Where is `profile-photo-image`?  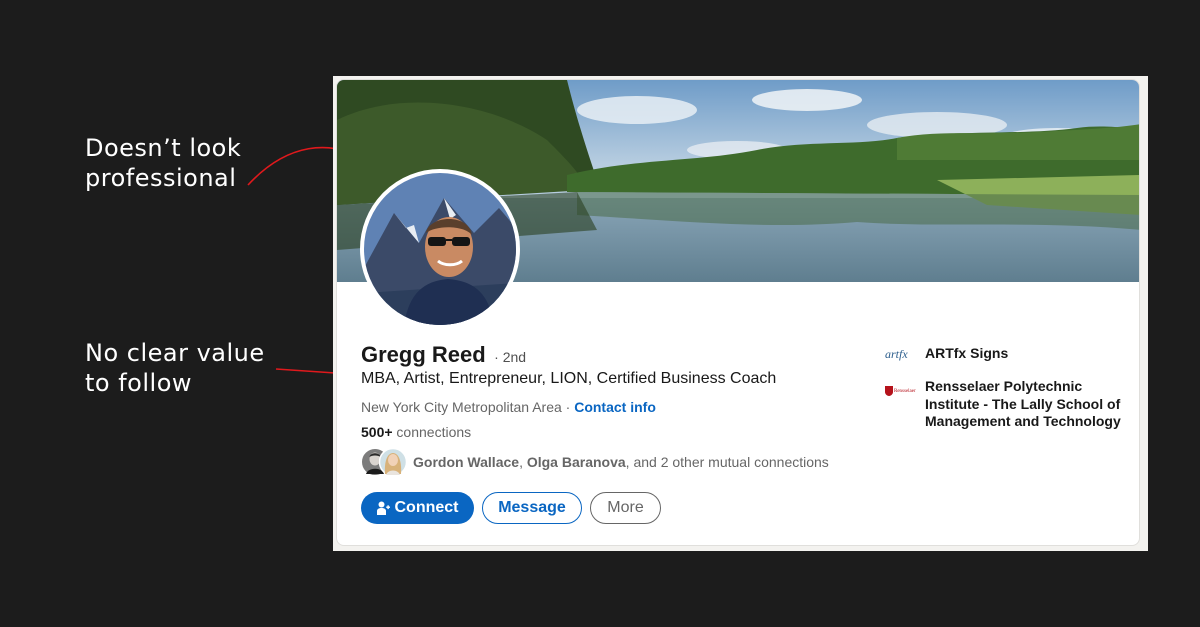 profile-photo-image is located at coordinates (440, 249).